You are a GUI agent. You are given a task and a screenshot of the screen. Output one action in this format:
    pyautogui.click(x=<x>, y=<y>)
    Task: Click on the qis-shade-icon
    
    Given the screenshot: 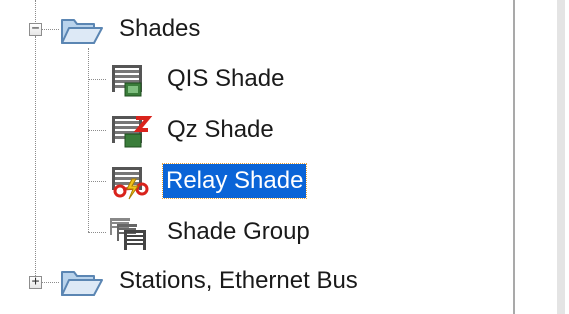 What is the action you would take?
    pyautogui.click(x=127, y=81)
    